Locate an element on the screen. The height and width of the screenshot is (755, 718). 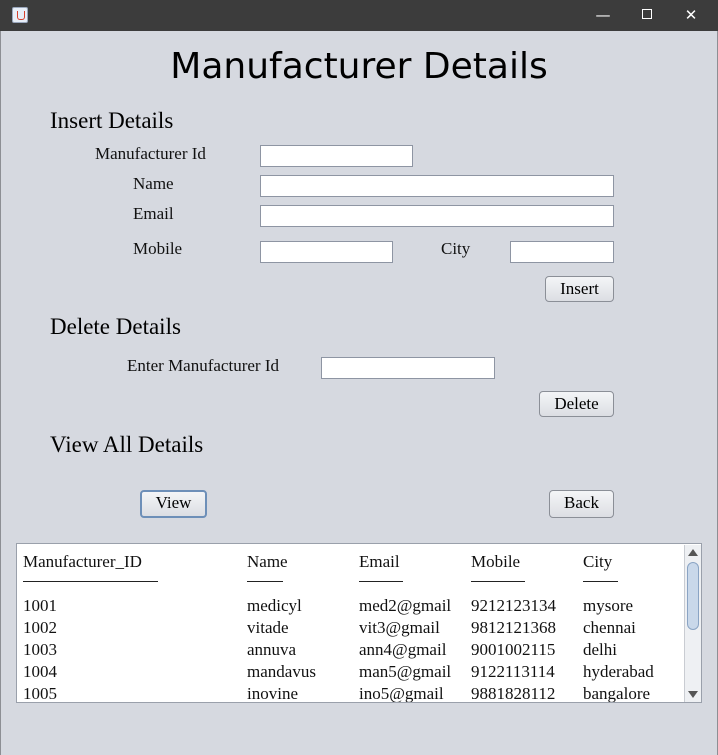
maximize-icon is located at coordinates (647, 14).